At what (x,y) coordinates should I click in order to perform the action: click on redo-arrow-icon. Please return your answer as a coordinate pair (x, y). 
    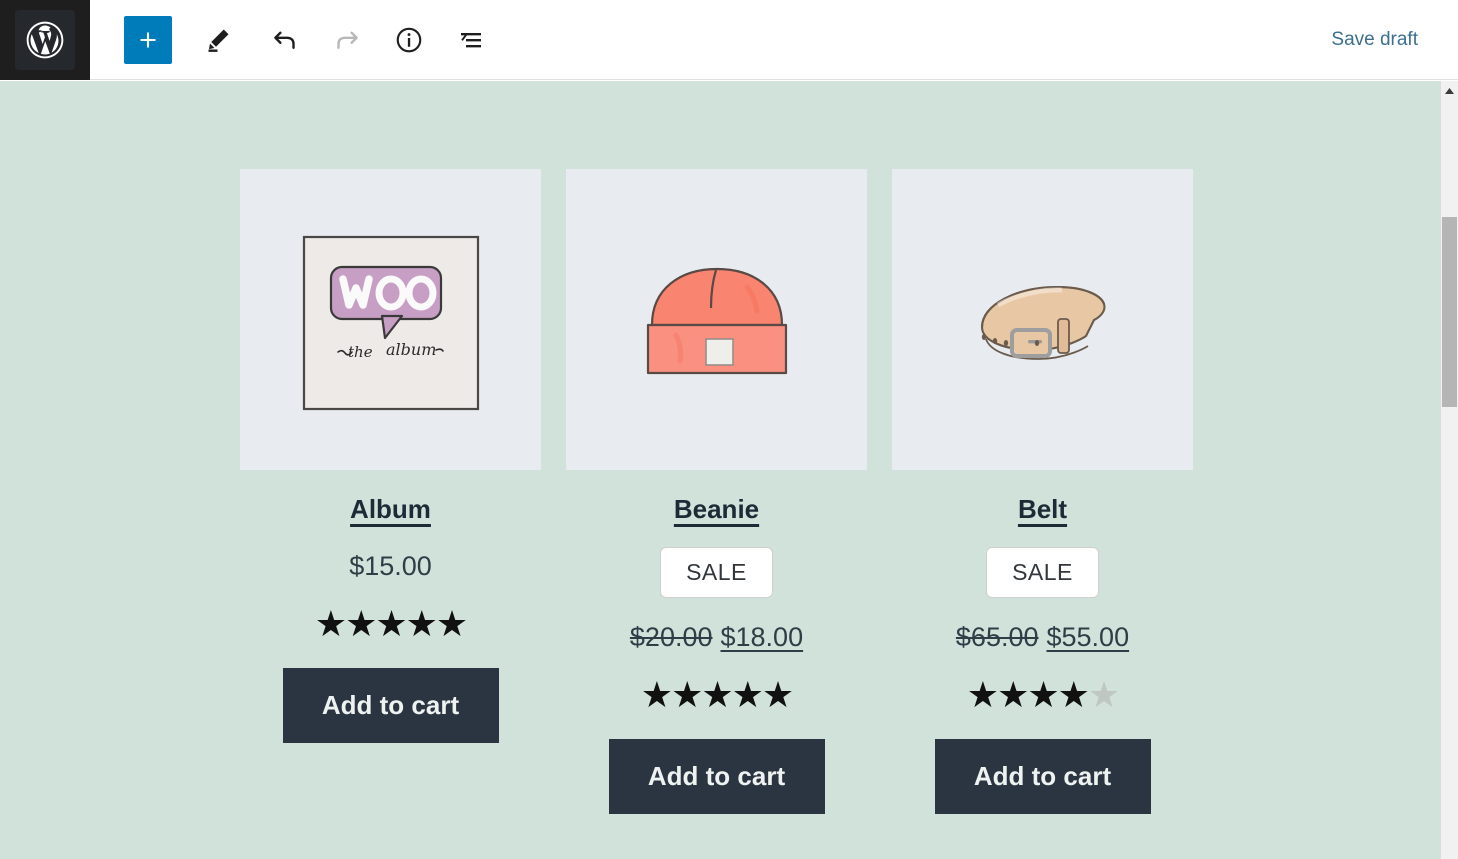
    Looking at the image, I should click on (347, 40).